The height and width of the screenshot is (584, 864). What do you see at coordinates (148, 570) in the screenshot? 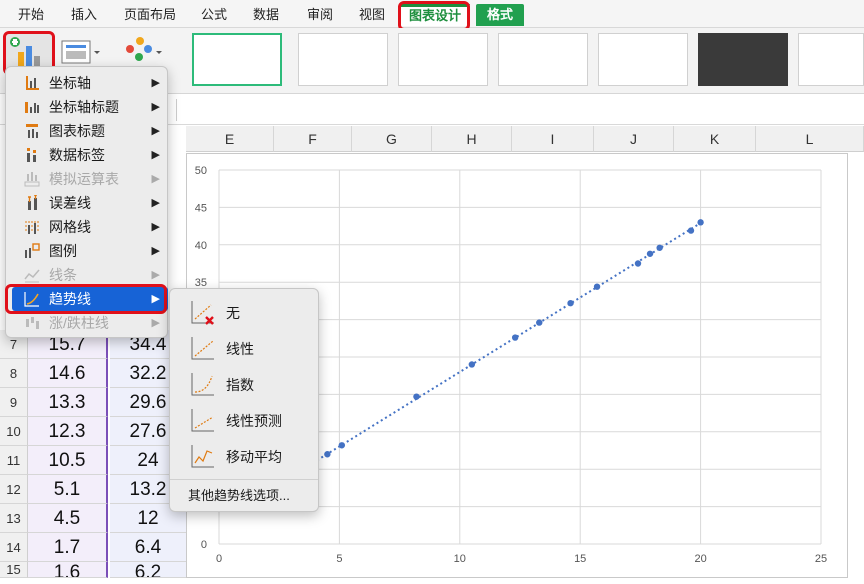
I see `table-cell-b: 6.2` at bounding box center [148, 570].